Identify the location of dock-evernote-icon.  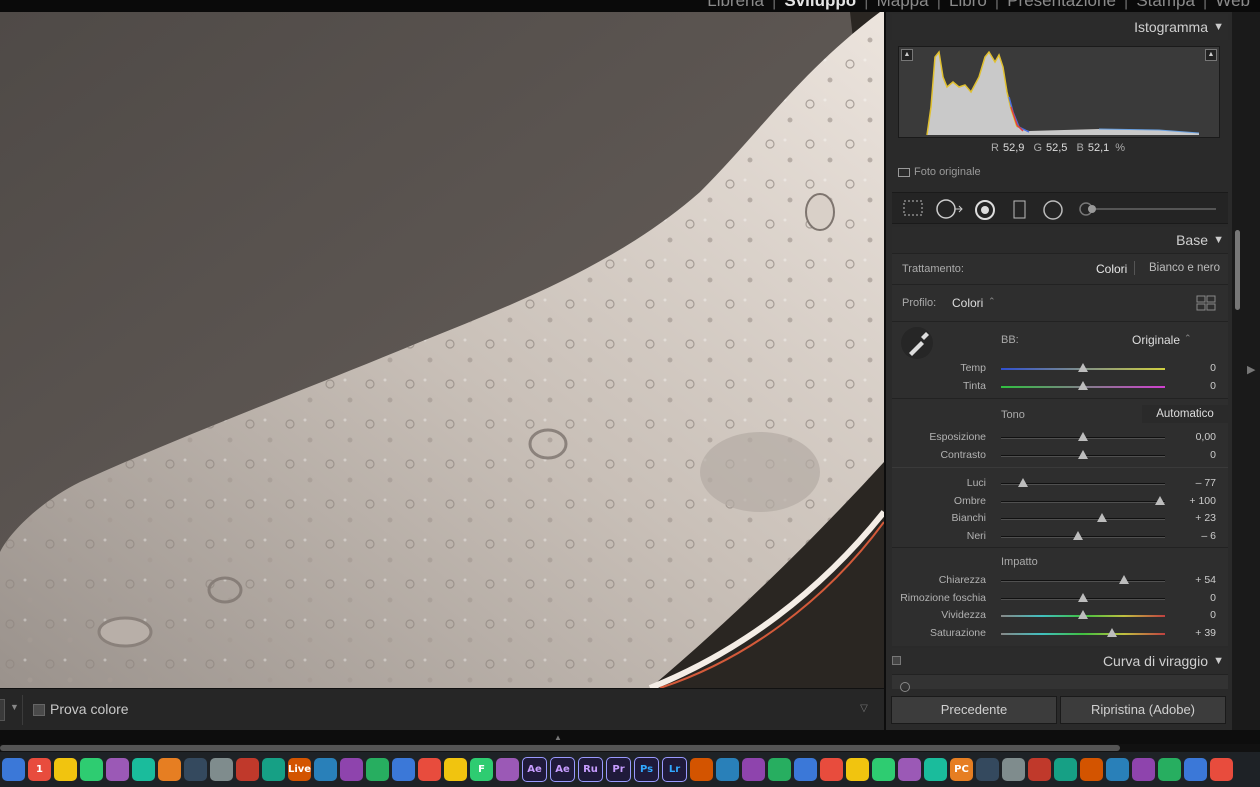
(935, 769).